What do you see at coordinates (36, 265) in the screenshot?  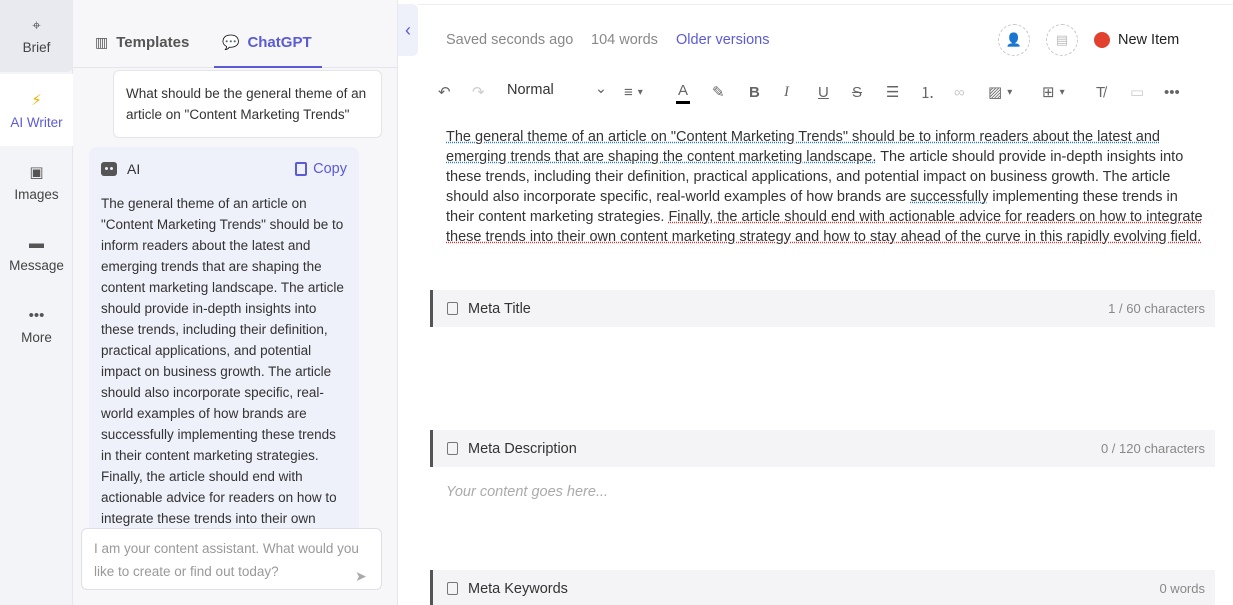 I see `rail-item-label: Message` at bounding box center [36, 265].